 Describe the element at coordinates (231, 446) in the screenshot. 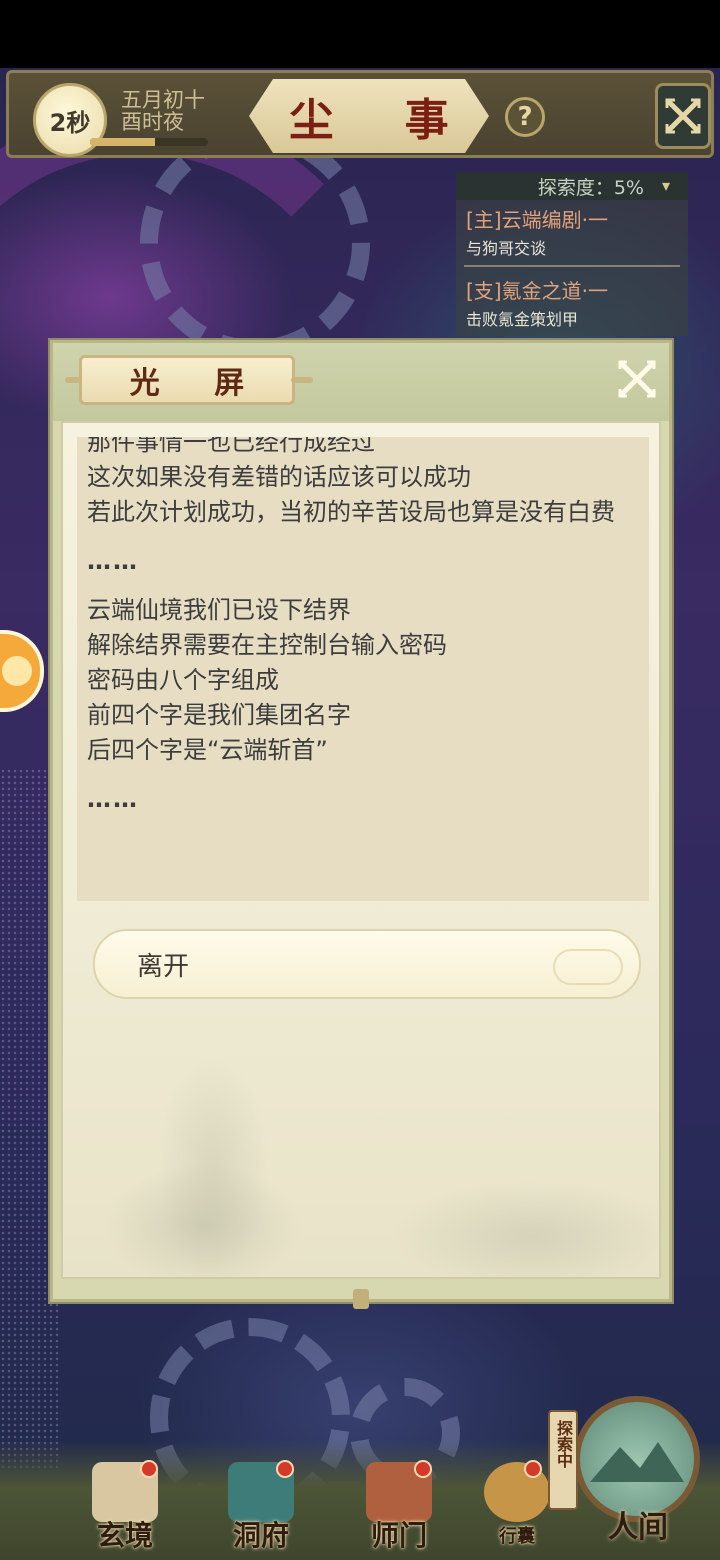

I see `message-line: 那件事情一也已经行成经过` at that location.